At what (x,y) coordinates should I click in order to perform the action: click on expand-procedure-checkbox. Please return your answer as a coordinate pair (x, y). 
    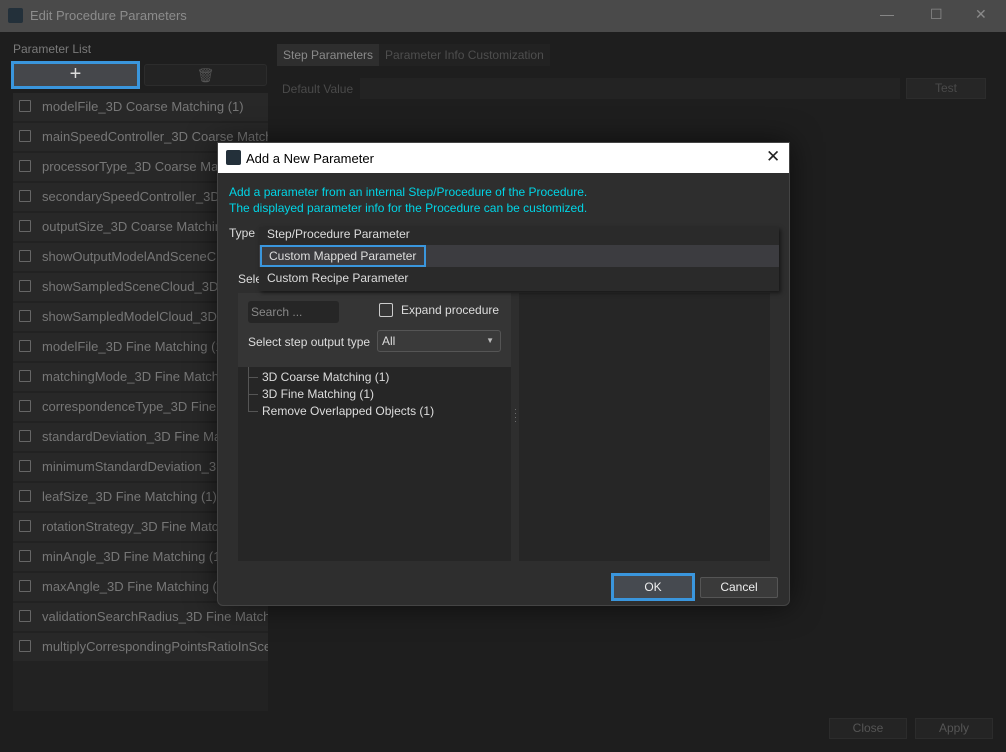
    Looking at the image, I should click on (386, 310).